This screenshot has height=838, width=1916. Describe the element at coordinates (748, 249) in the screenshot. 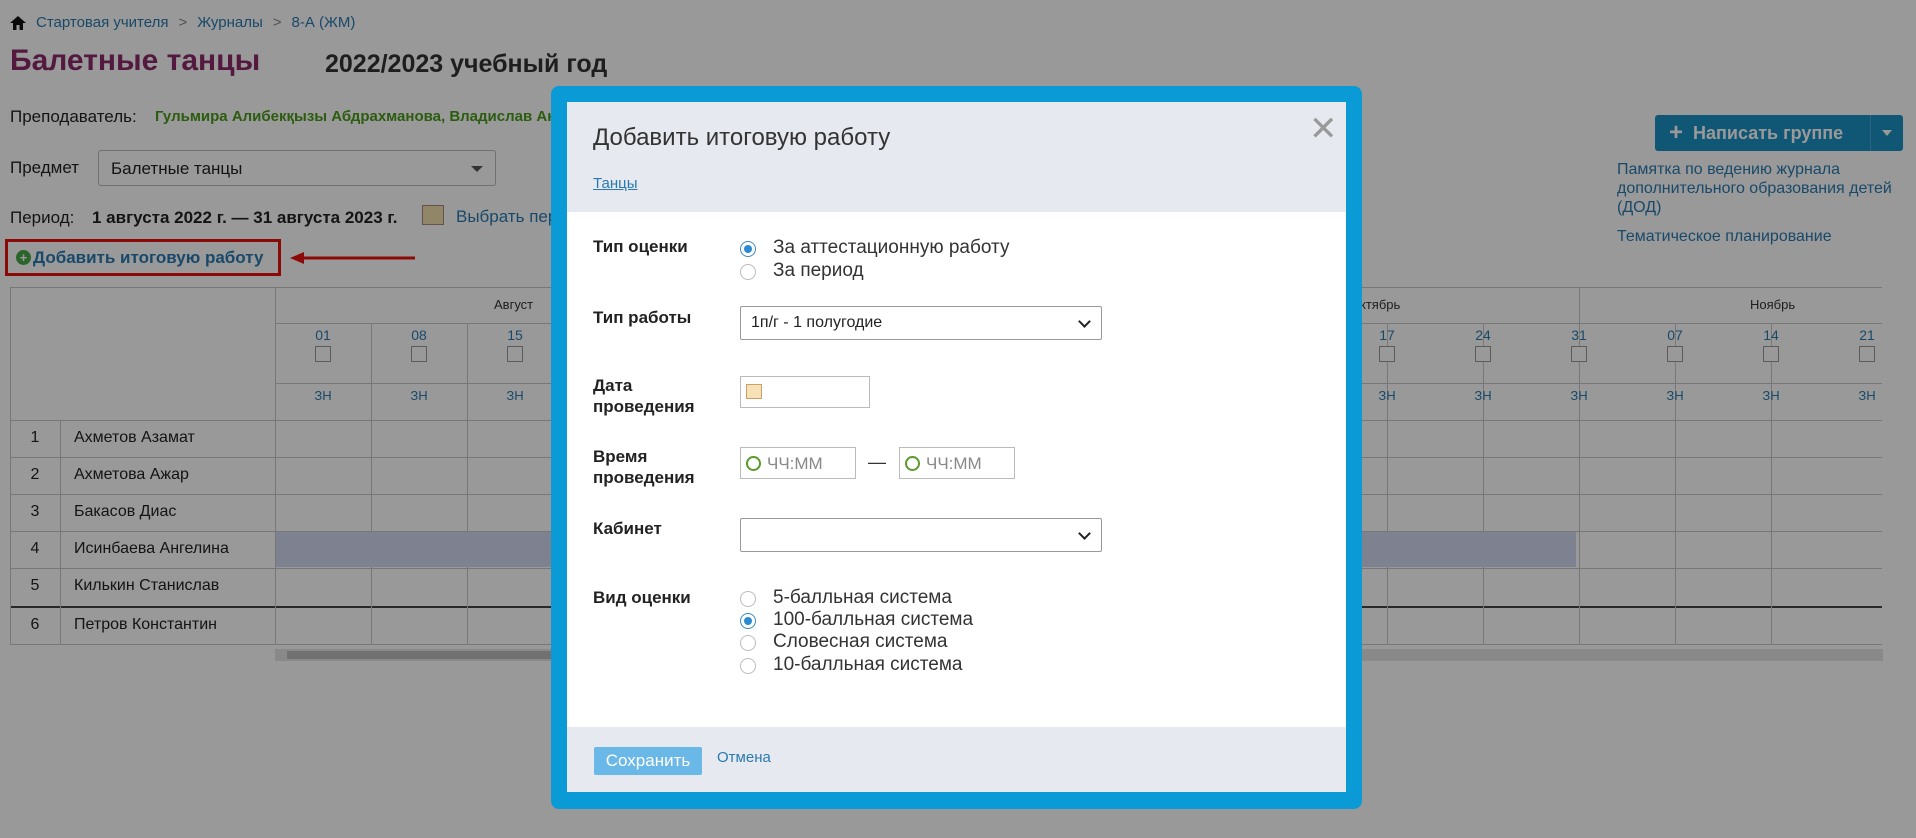

I see `radio-attestation` at that location.